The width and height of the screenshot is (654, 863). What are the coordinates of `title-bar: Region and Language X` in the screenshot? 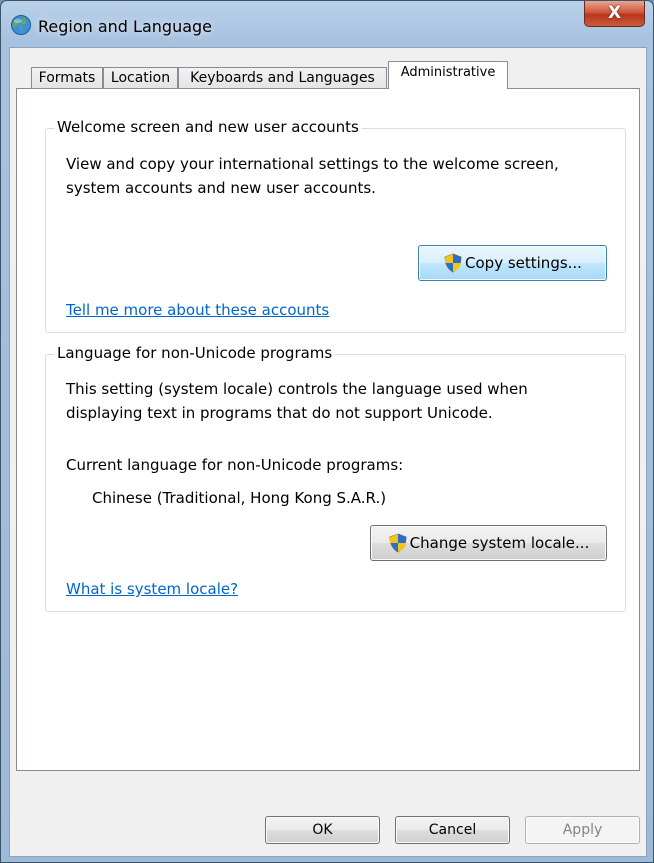 It's located at (327, 19).